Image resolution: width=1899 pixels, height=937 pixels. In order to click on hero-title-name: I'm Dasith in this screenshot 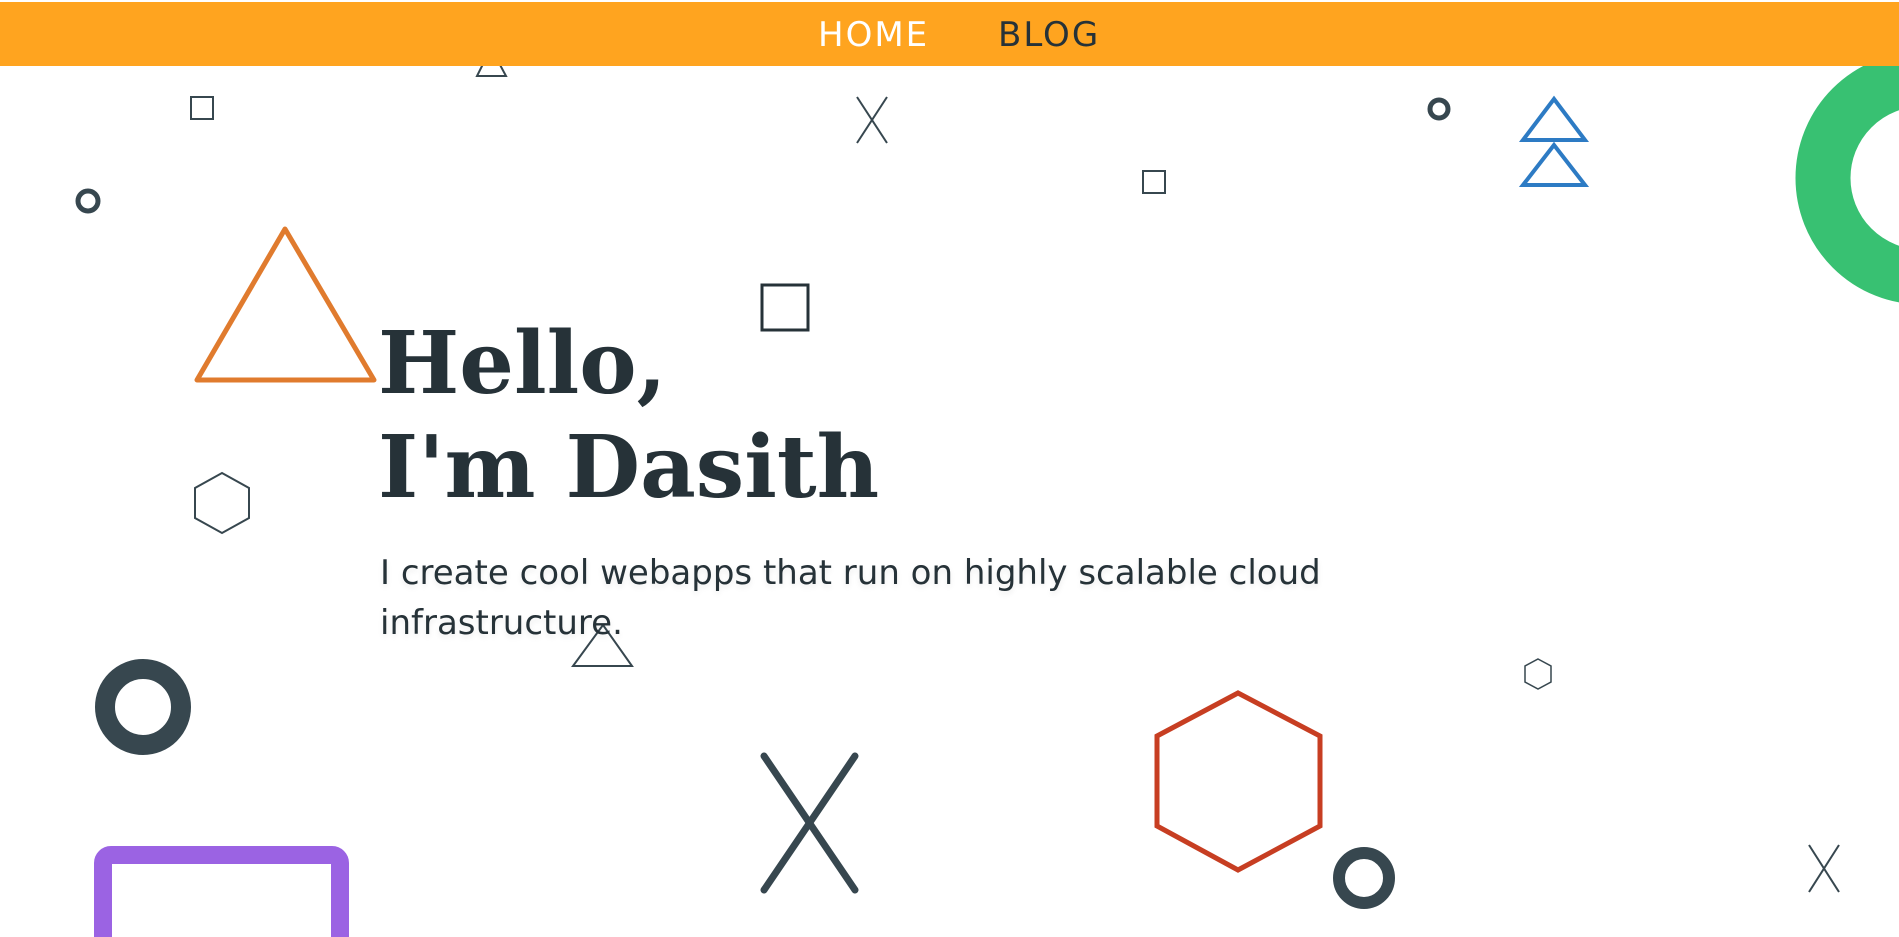, I will do `click(629, 467)`.